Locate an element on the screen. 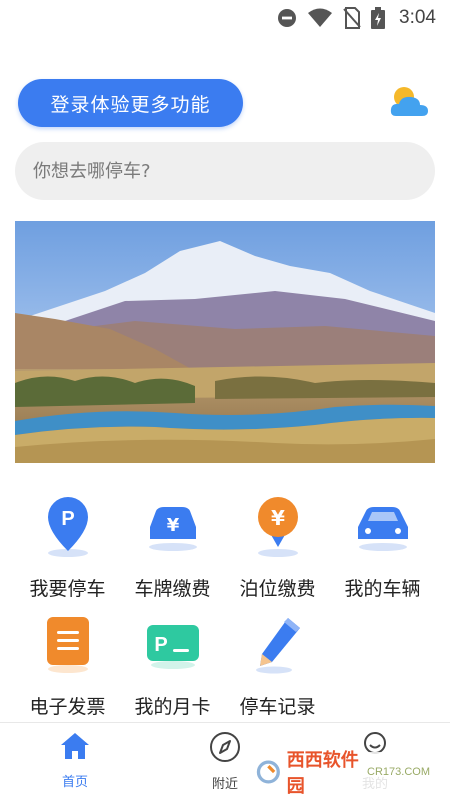 The width and height of the screenshot is (450, 799). feature-plate-pay: ¥ 车牌缴费 is located at coordinates (172, 545).